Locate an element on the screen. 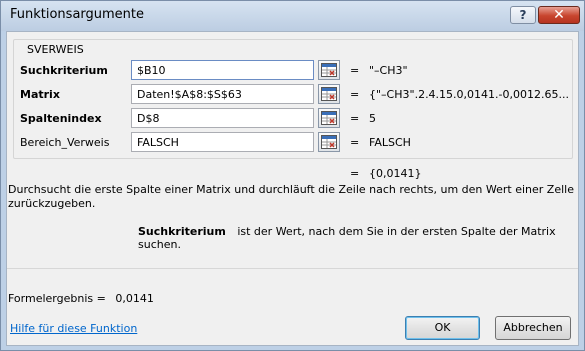 This screenshot has height=351, width=585. formula-result-label: Formelergebnis = is located at coordinates (57, 298).